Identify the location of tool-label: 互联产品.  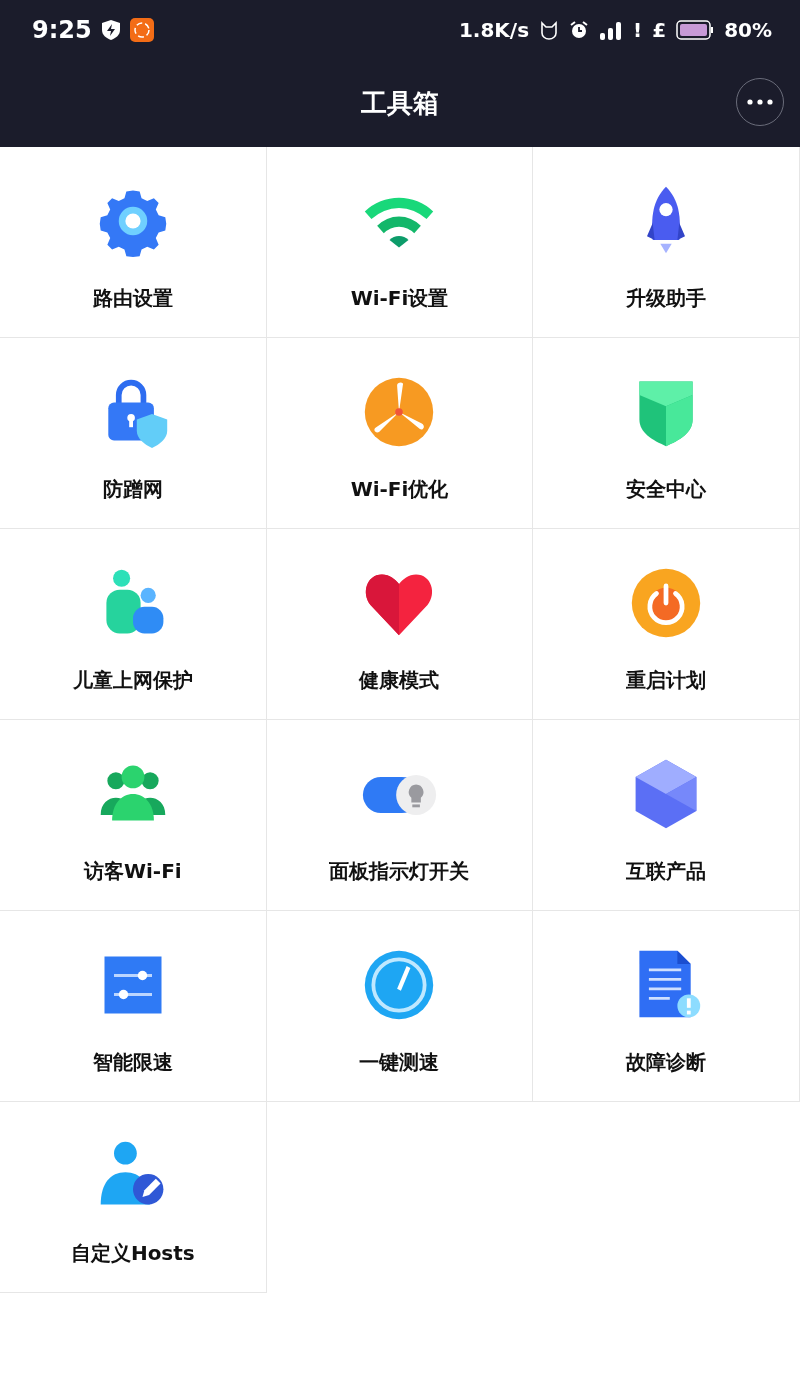
(666, 871).